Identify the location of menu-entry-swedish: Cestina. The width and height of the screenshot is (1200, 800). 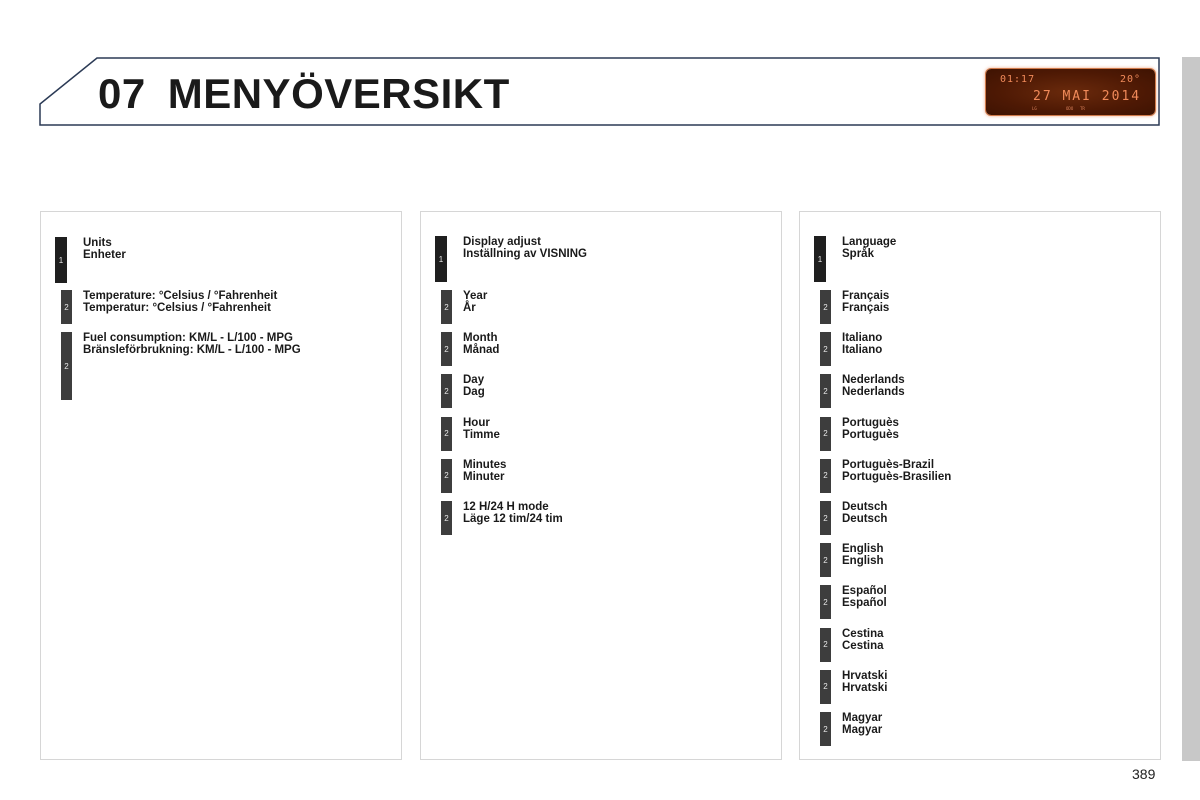
(863, 645).